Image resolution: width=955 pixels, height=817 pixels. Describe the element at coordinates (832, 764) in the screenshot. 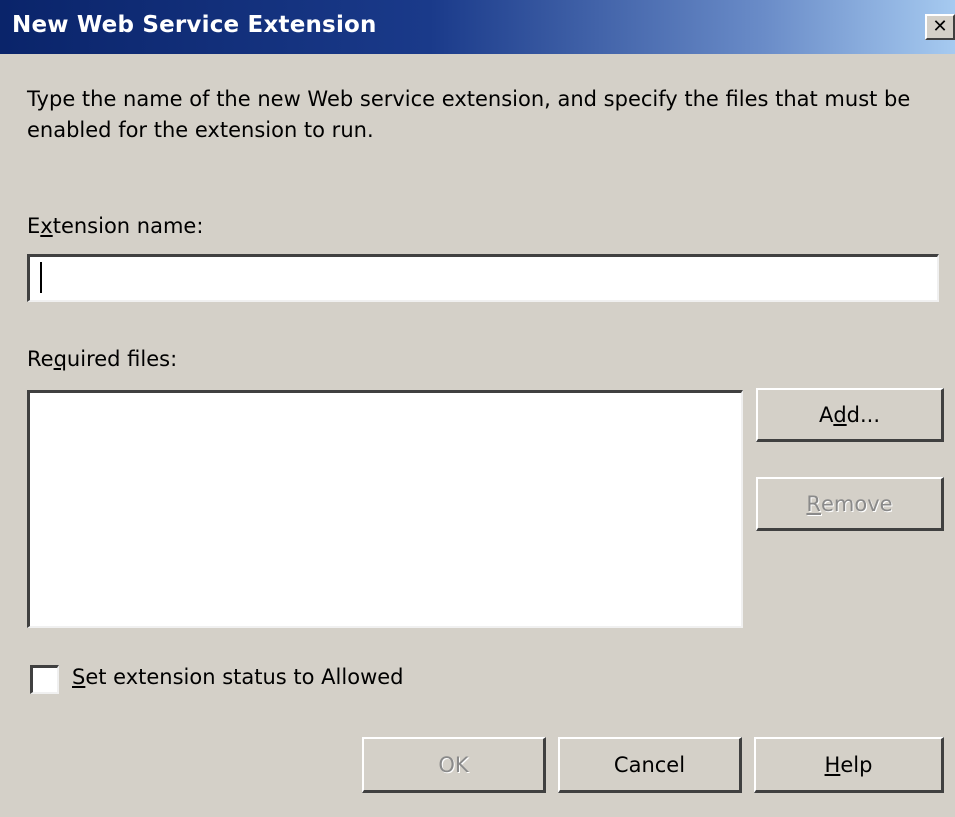

I see `accelerator-key: H` at that location.